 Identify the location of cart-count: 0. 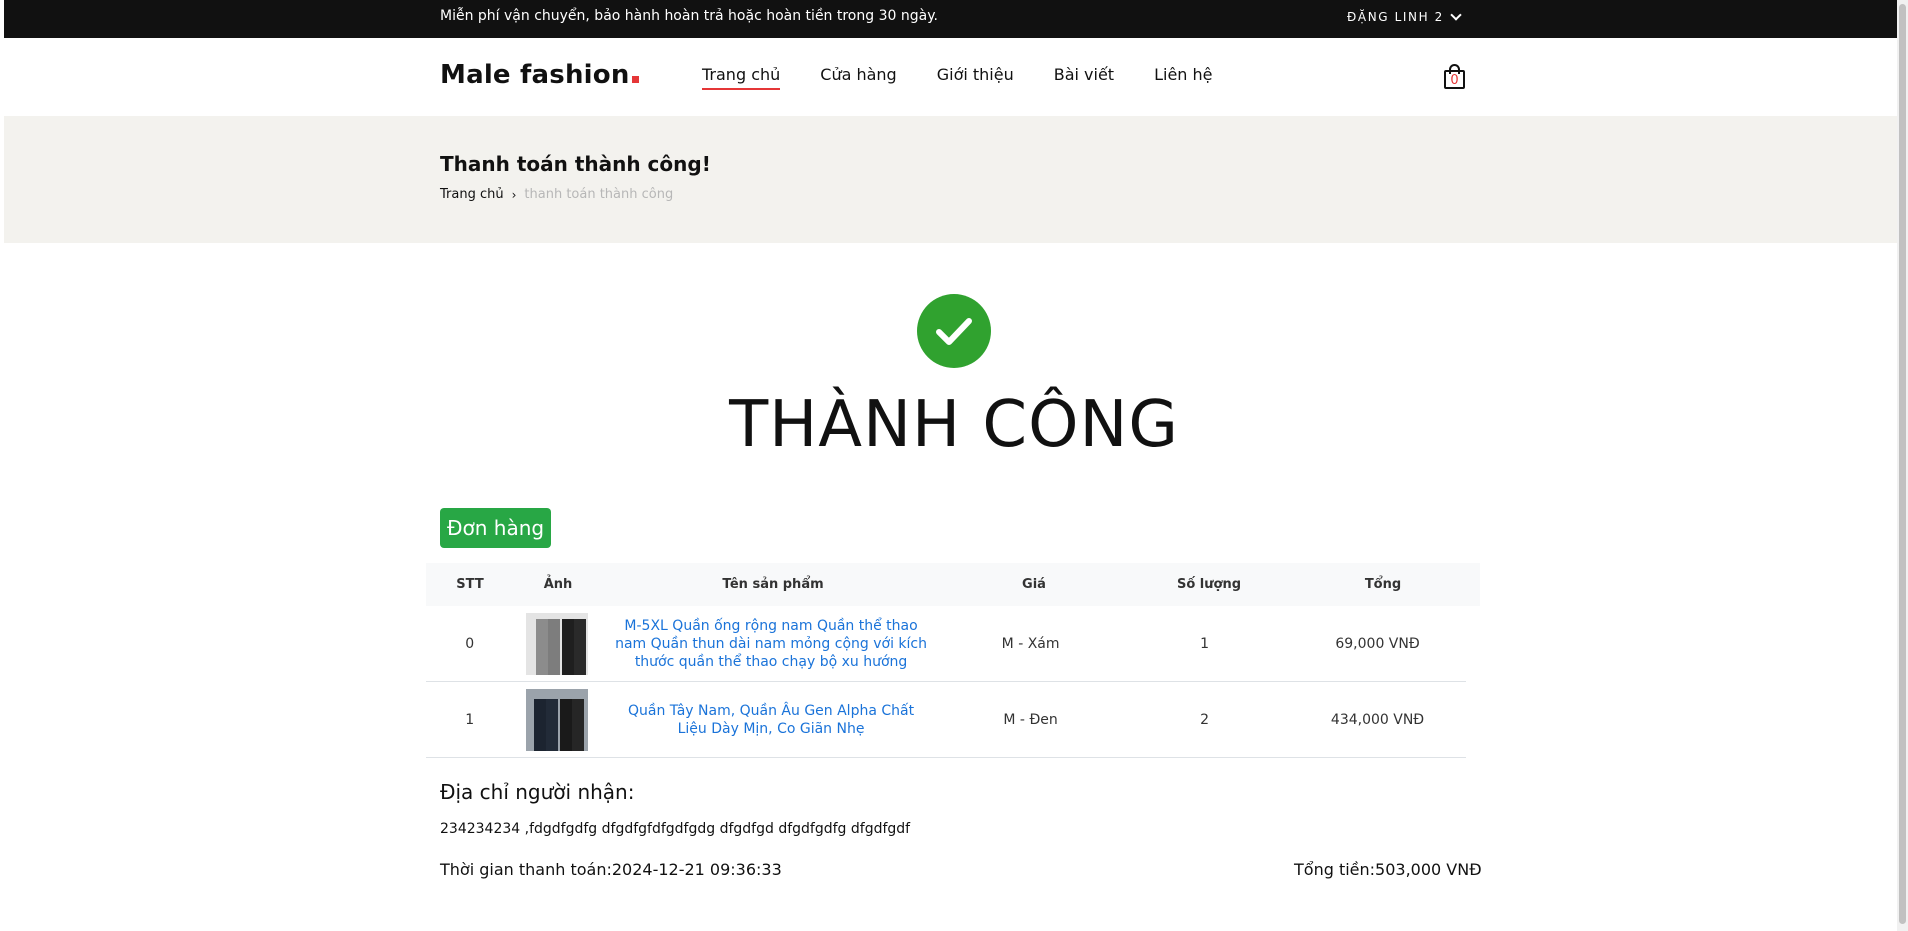
(1454, 80).